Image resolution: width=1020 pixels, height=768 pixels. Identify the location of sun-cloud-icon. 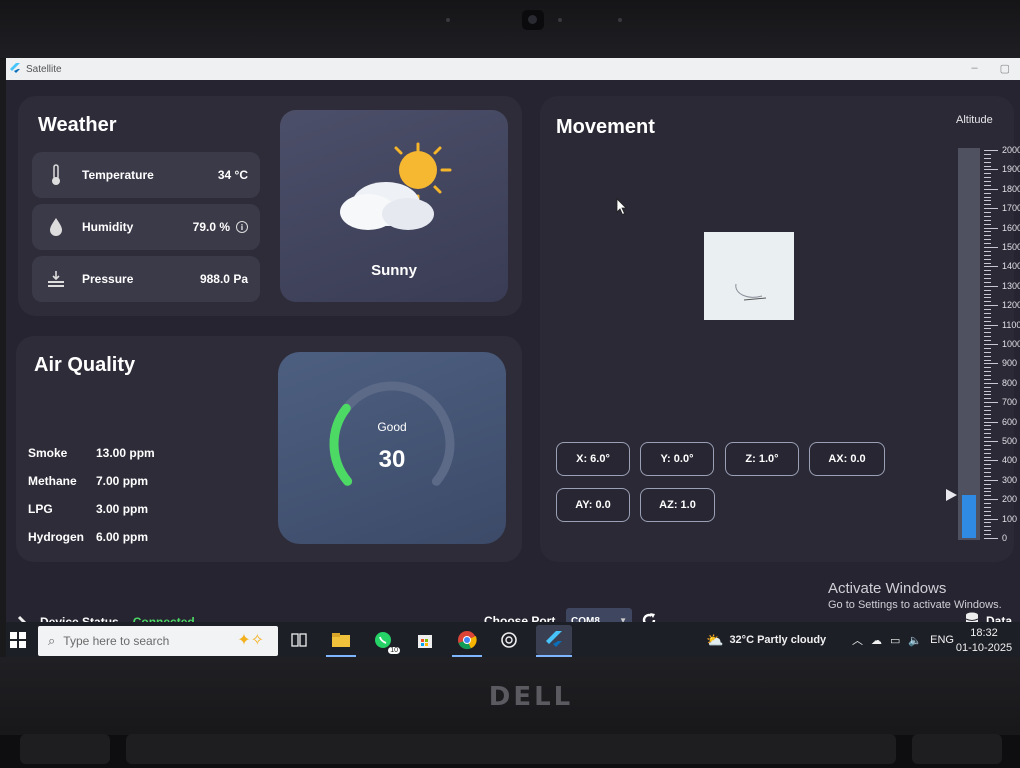
(396, 186).